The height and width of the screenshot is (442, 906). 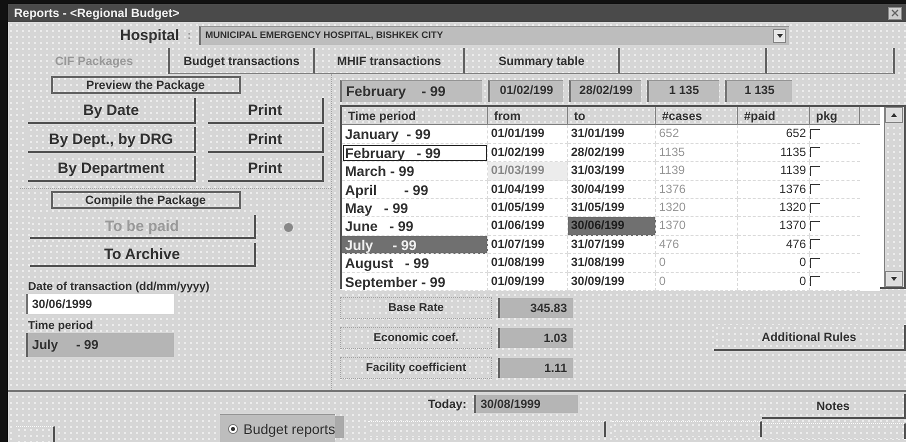 I want to click on side-panel, so click(x=339, y=427).